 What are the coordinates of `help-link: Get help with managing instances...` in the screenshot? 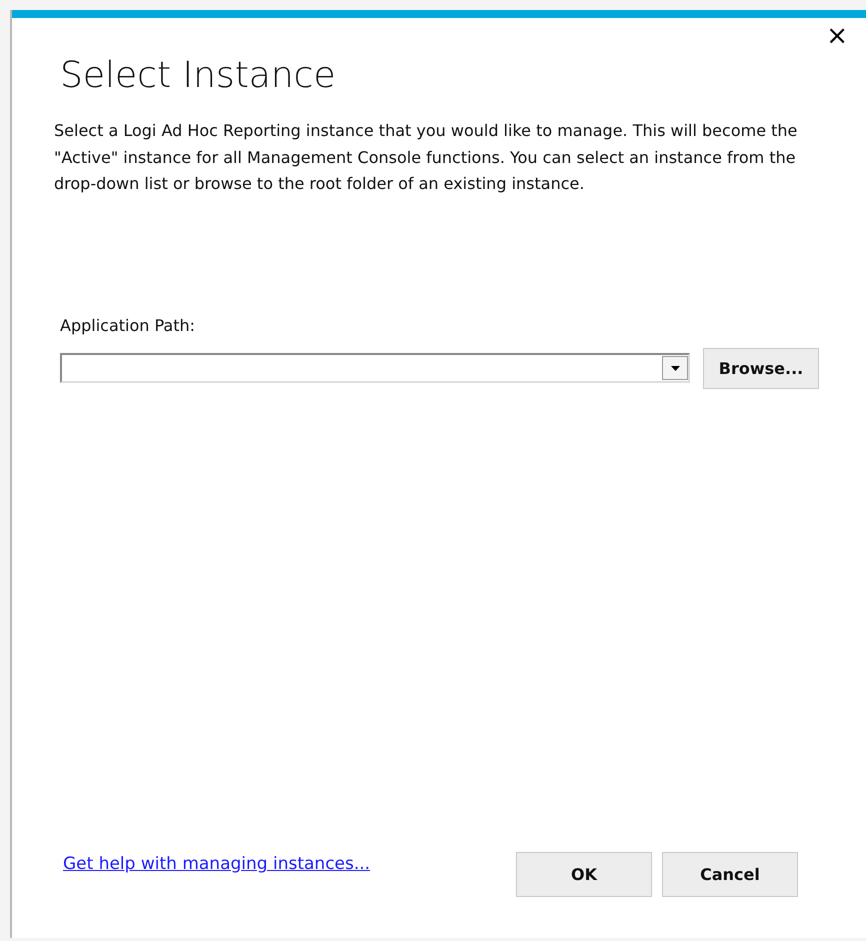 It's located at (216, 864).